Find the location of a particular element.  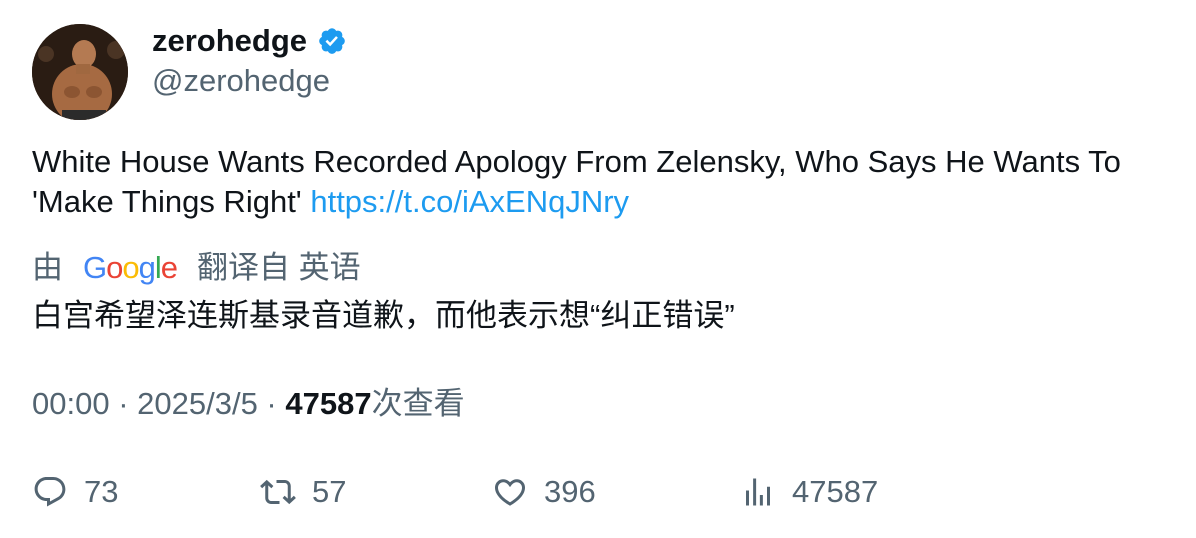

google-logo-icon: Google is located at coordinates (130, 268).